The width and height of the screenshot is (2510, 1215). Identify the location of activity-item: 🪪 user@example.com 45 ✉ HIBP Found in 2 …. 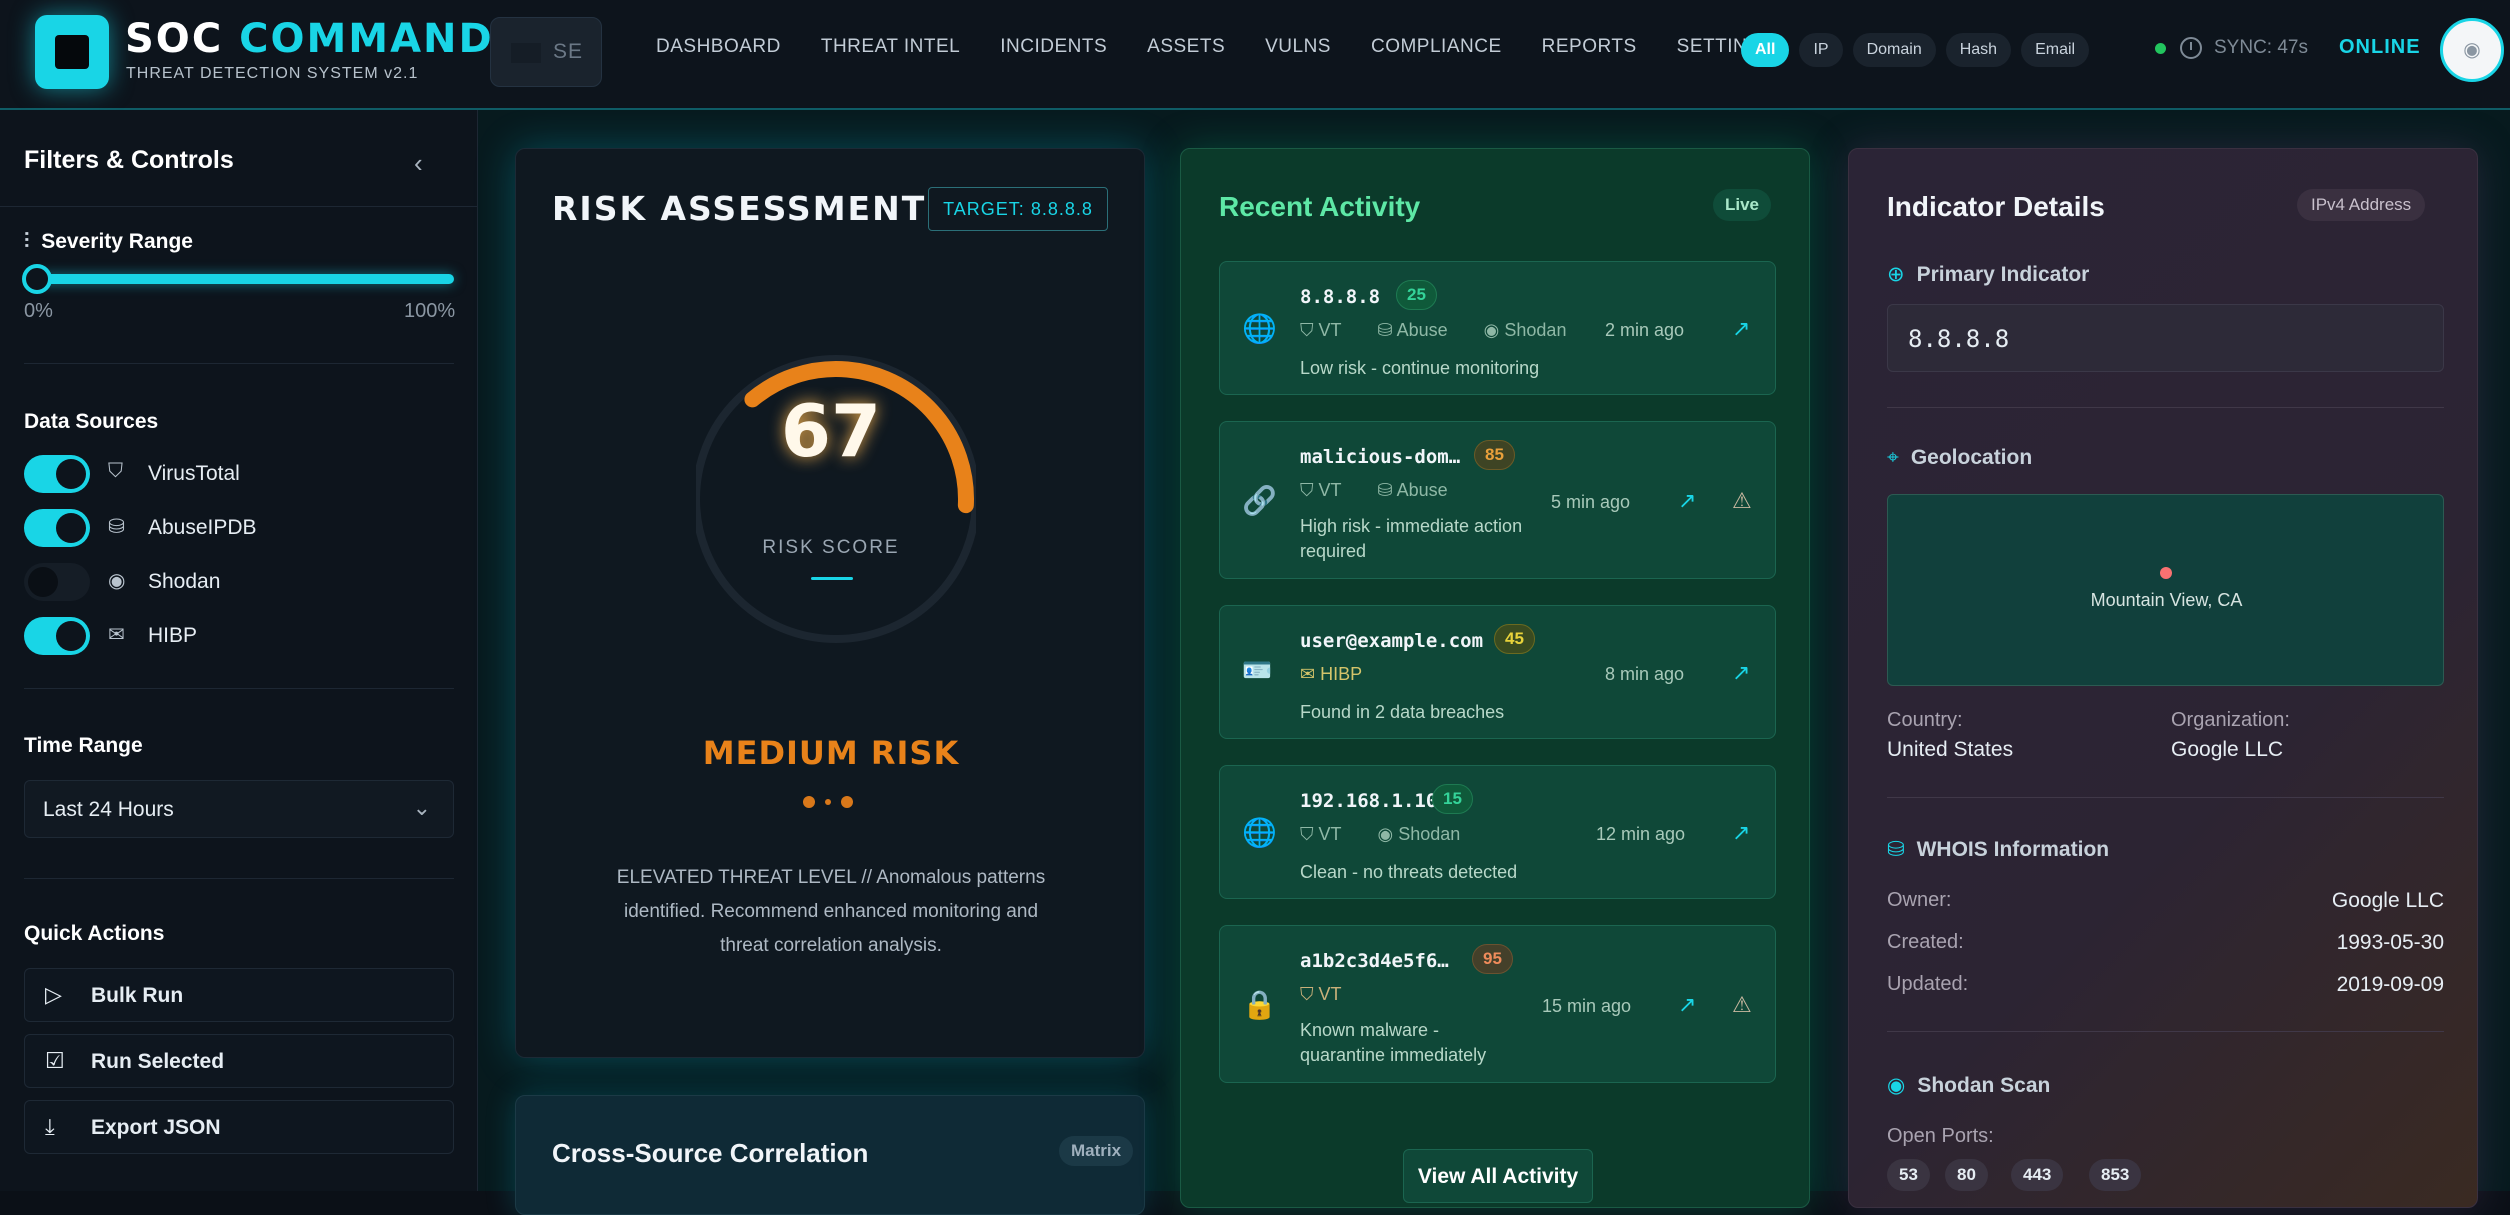
(1497, 672).